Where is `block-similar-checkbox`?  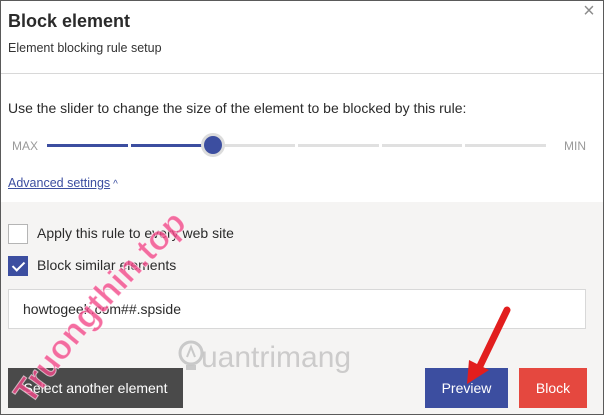
block-similar-checkbox is located at coordinates (18, 266).